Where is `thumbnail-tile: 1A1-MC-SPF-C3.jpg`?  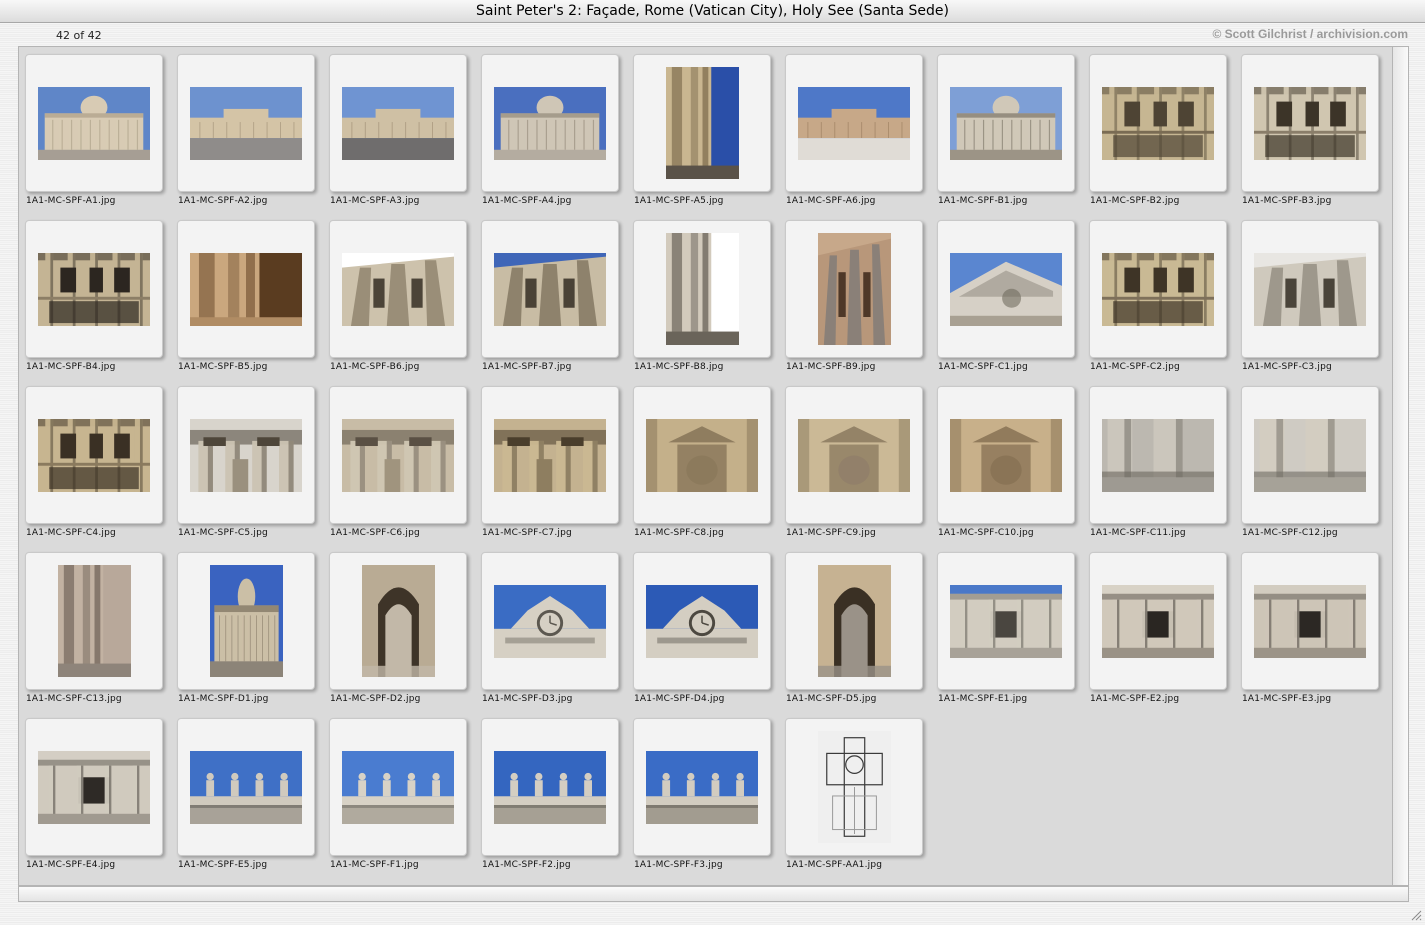 thumbnail-tile: 1A1-MC-SPF-C3.jpg is located at coordinates (1310, 300).